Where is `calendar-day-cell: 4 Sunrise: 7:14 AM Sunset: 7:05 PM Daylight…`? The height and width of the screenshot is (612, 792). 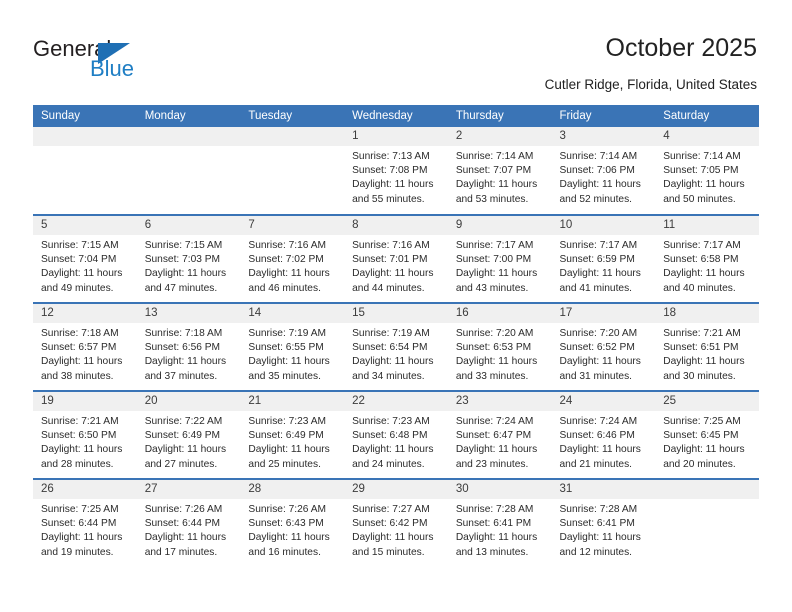
calendar-day-cell: 4 Sunrise: 7:14 AM Sunset: 7:05 PM Daylight… is located at coordinates (707, 171).